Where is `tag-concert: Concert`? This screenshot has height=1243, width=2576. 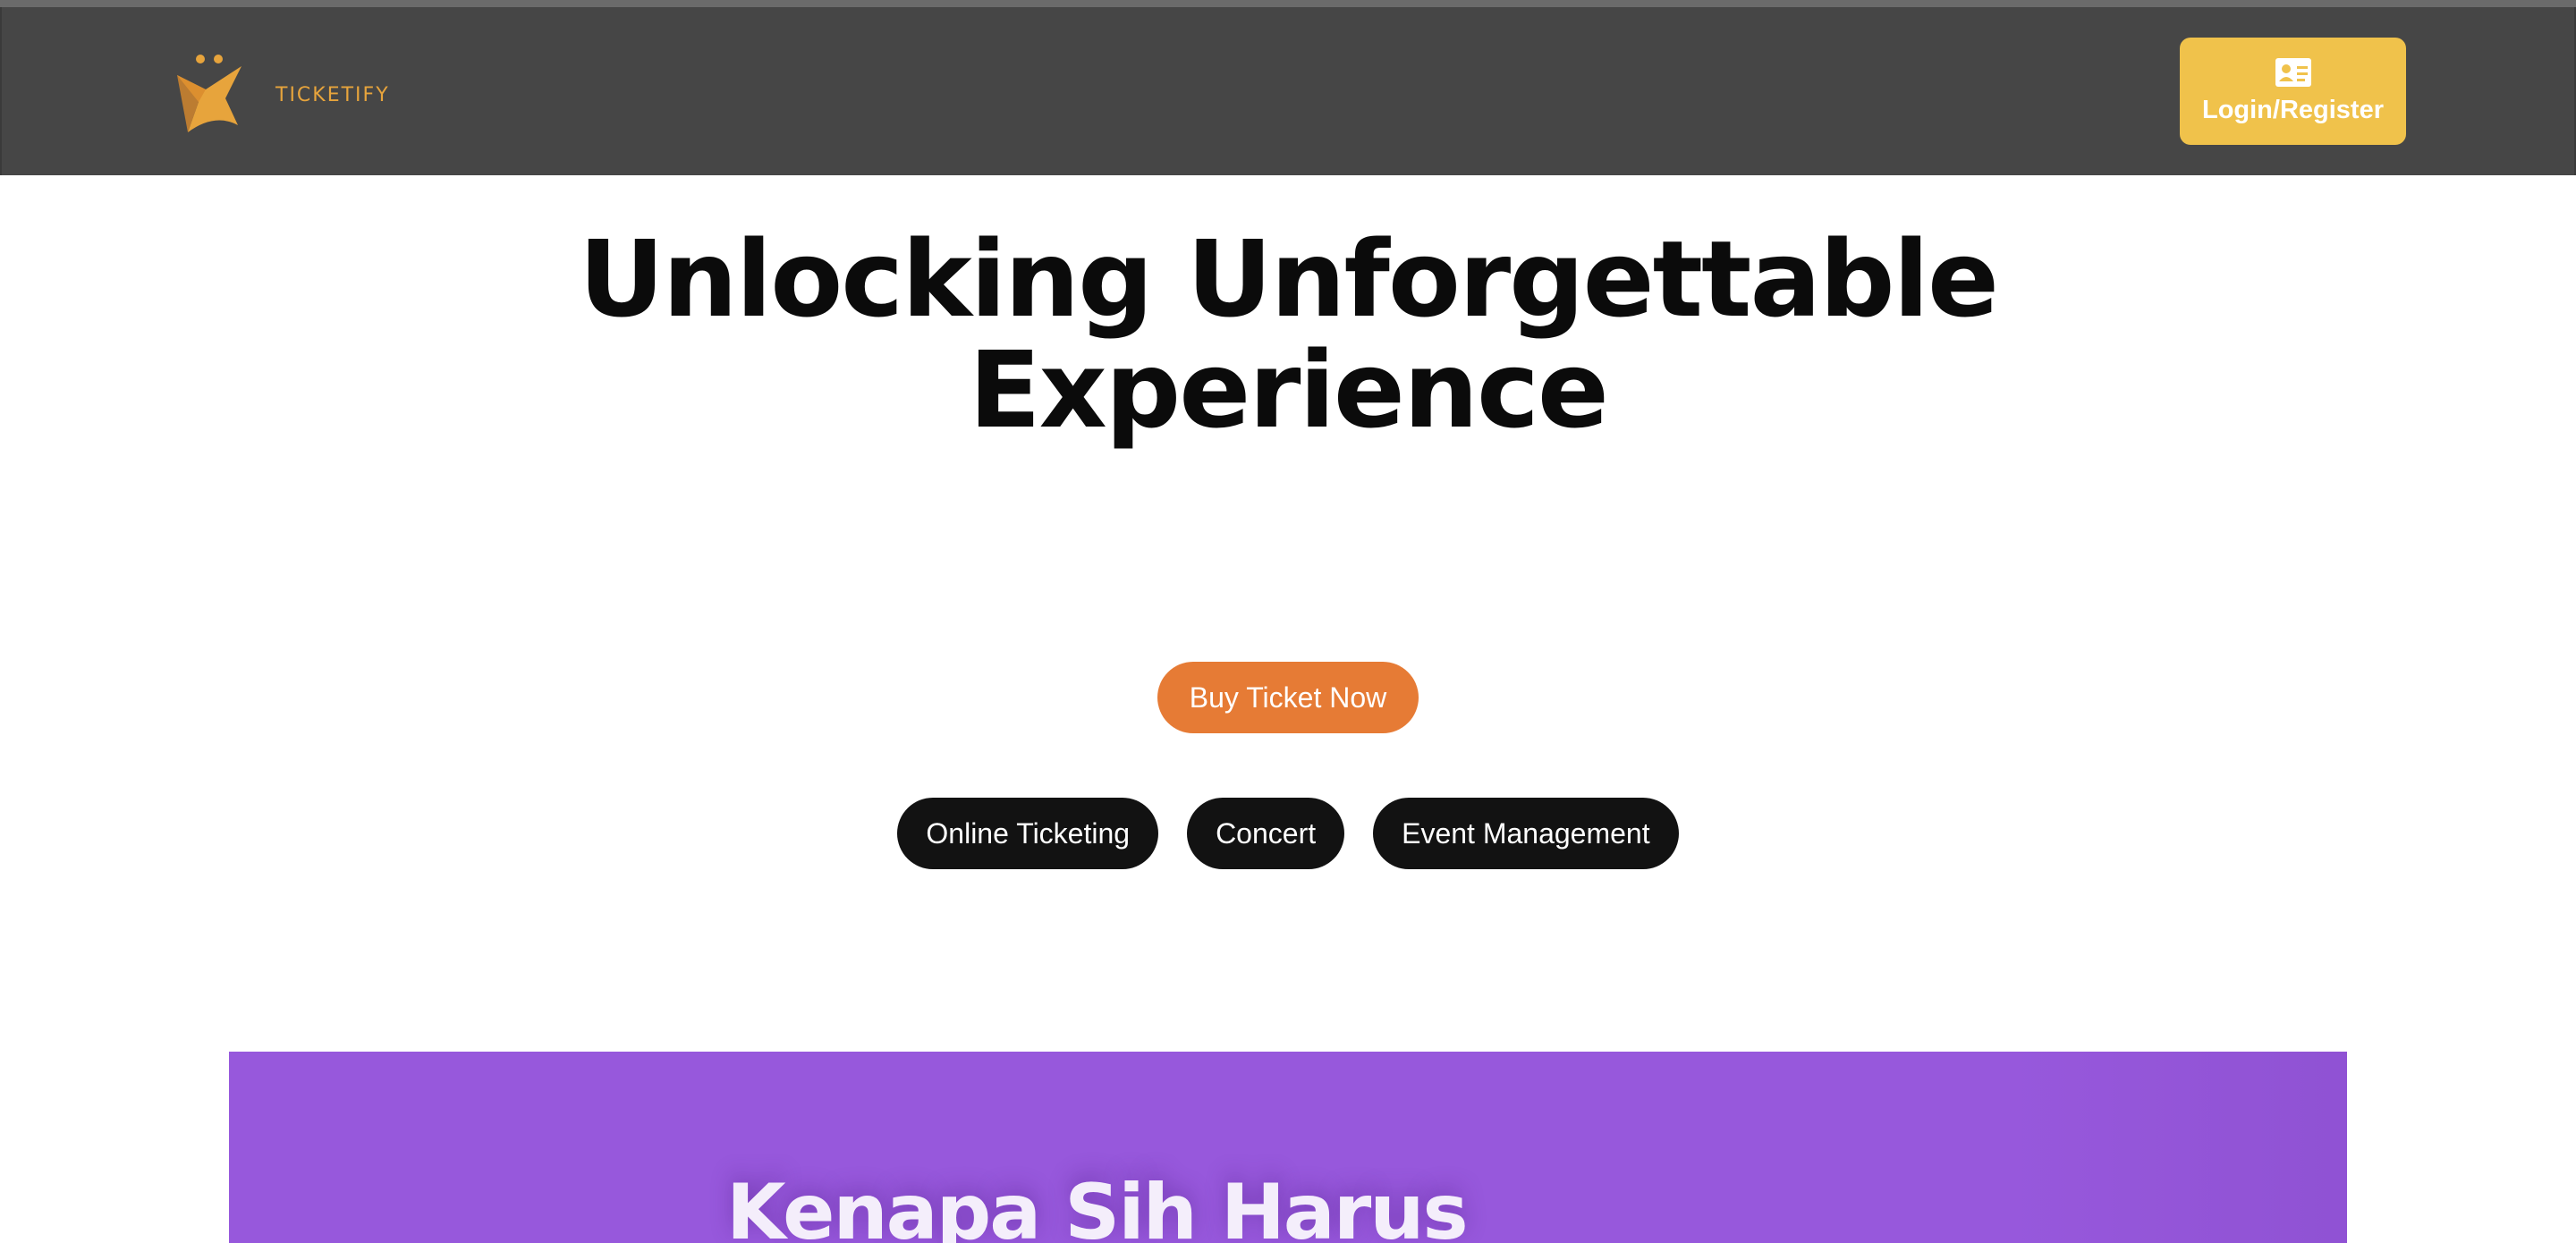 tag-concert: Concert is located at coordinates (1266, 833).